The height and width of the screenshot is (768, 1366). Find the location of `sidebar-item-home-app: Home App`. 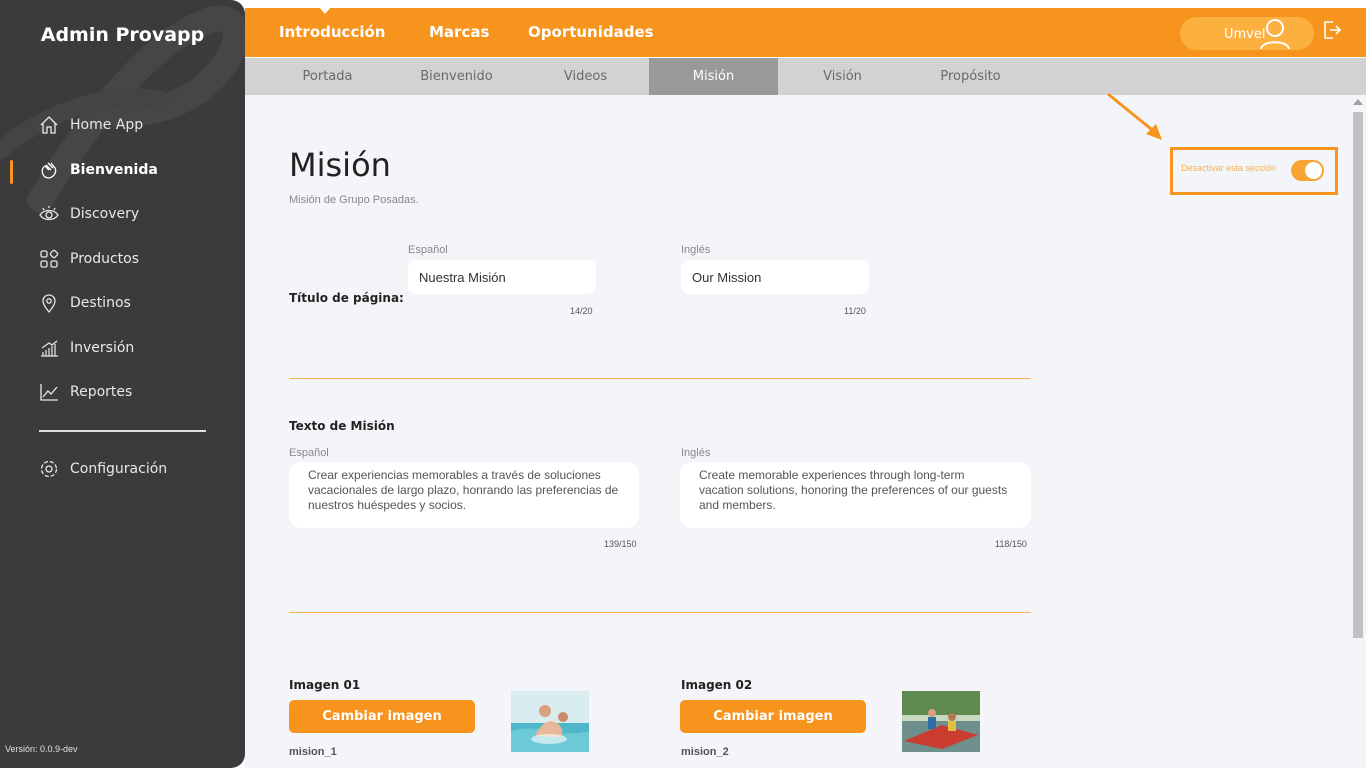

sidebar-item-home-app: Home App is located at coordinates (90, 125).